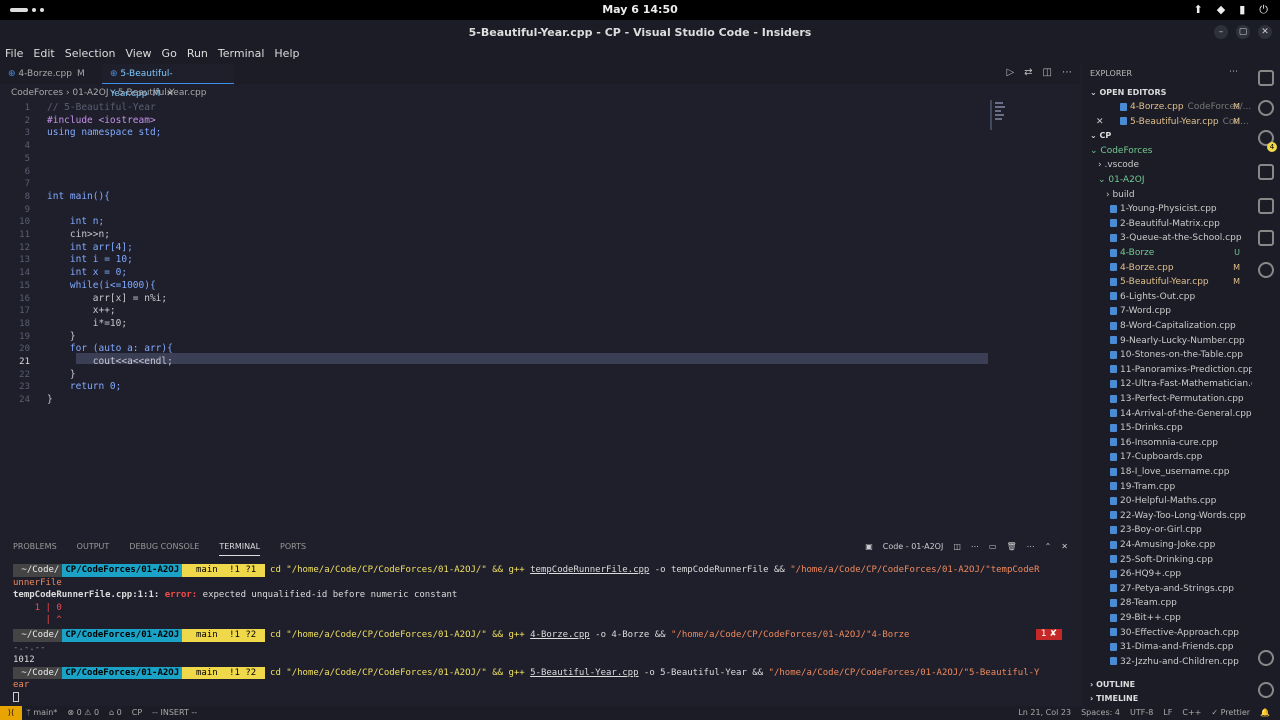  I want to click on close-window-button: ✕, so click(1265, 32).